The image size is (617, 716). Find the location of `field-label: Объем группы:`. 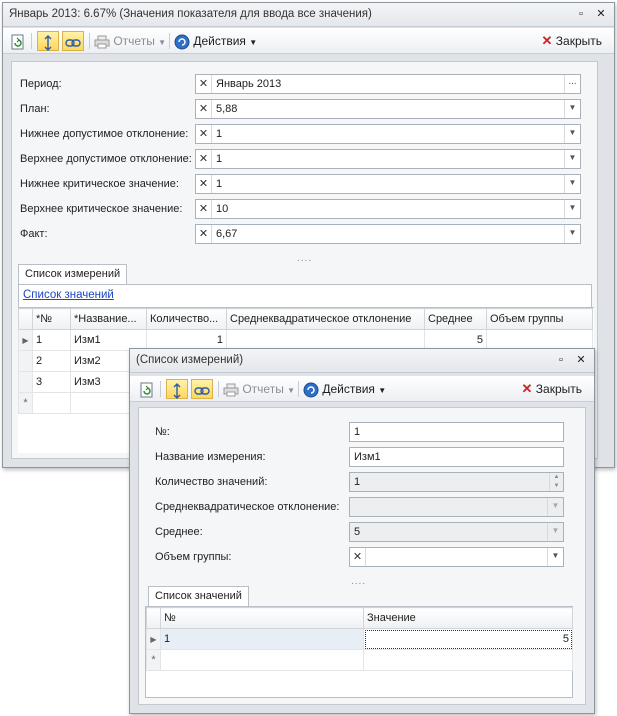

field-label: Объем группы: is located at coordinates (193, 557).